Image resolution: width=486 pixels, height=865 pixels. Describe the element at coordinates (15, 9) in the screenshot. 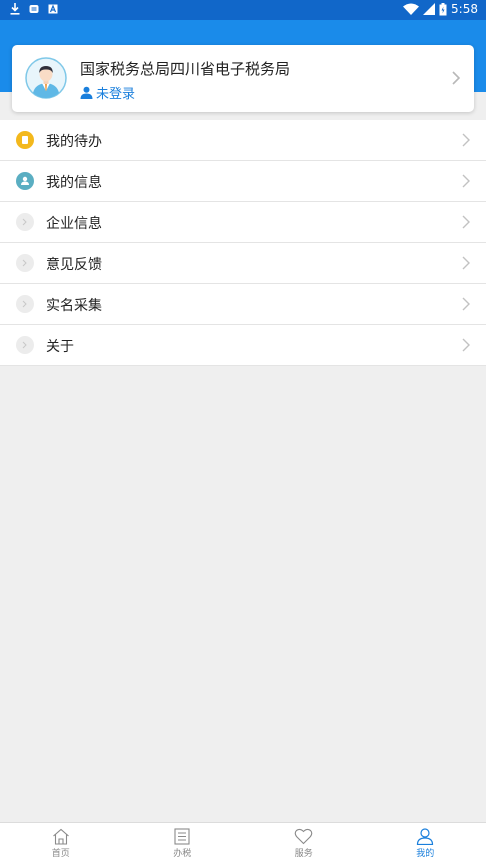

I see `download-icon` at that location.